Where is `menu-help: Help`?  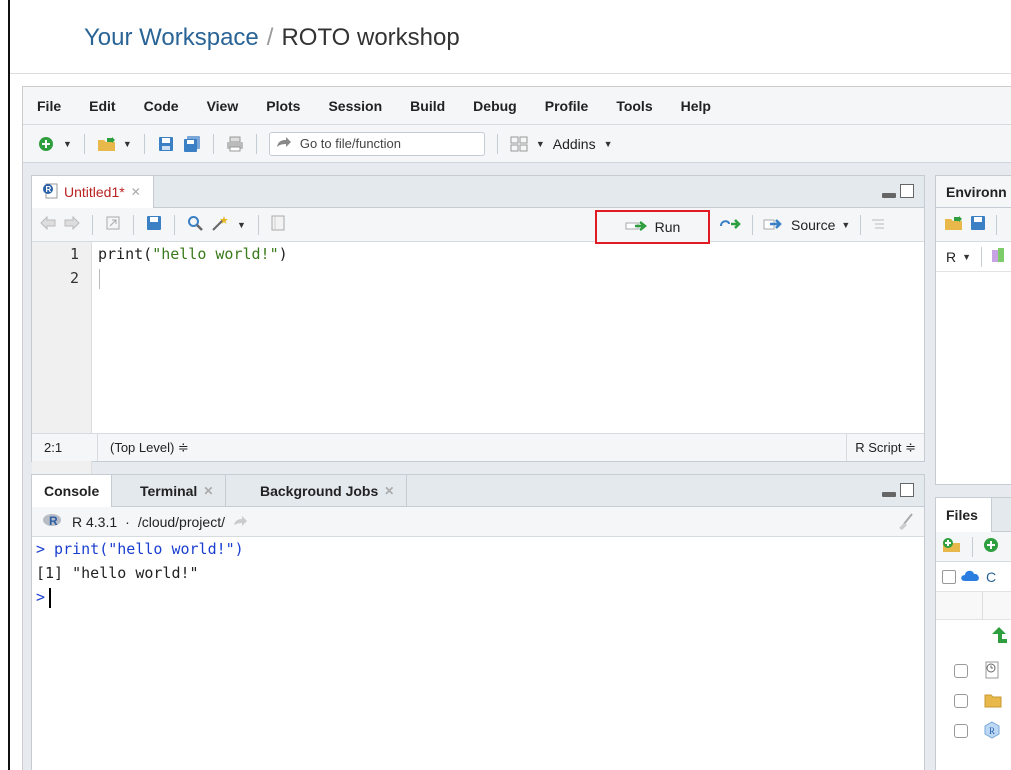 menu-help: Help is located at coordinates (696, 106).